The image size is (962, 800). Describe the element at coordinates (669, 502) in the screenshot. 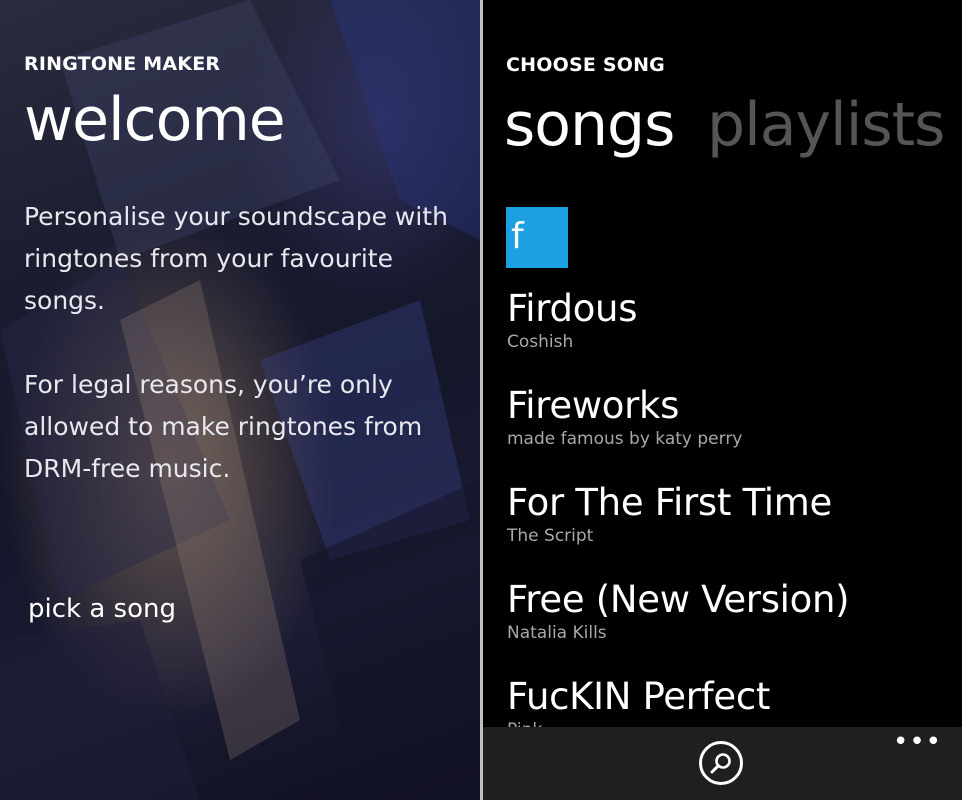

I see `song-title: For The First Time` at that location.